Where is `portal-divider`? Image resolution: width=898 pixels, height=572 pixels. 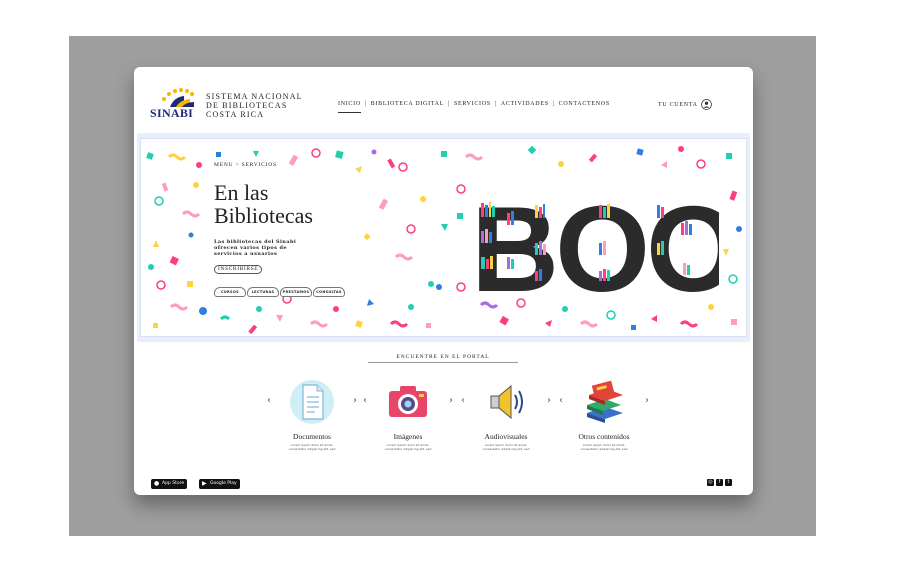 portal-divider is located at coordinates (443, 362).